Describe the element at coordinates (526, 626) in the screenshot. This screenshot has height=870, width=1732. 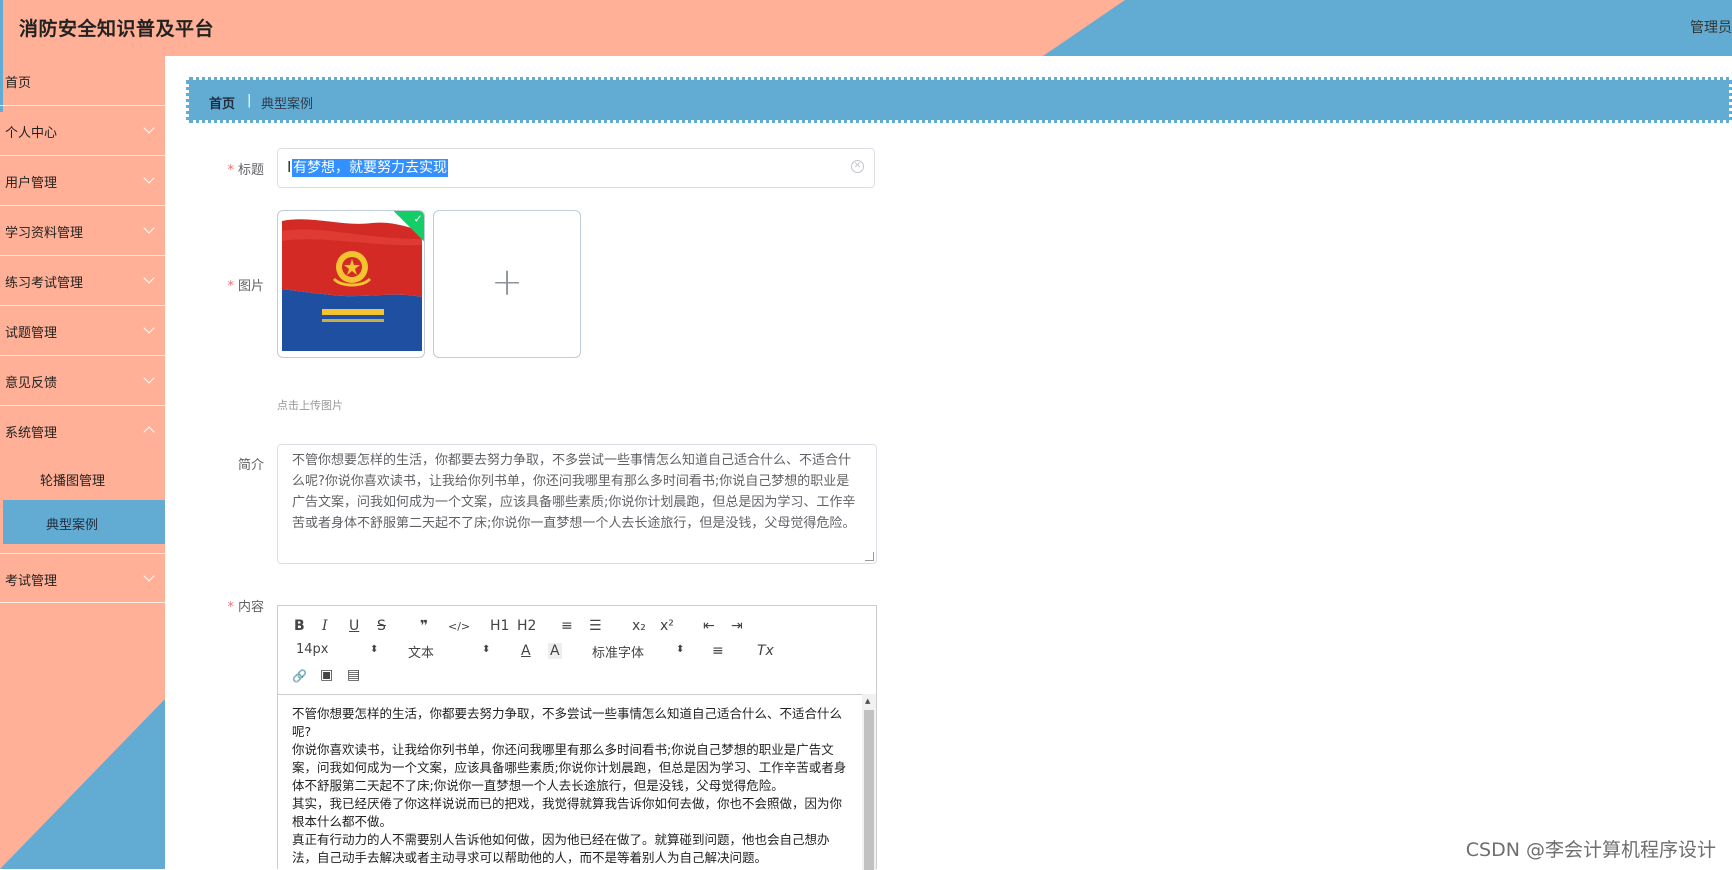
I see `h2-button: H2` at that location.